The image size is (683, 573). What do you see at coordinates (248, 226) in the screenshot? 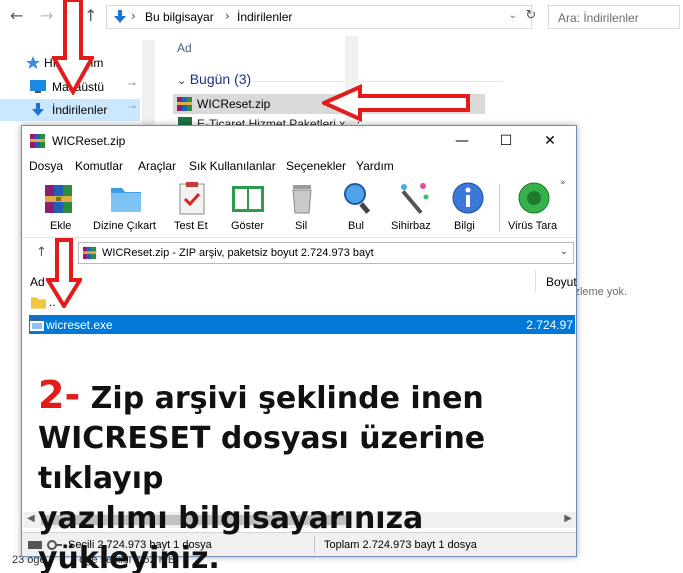
I see `view-label: Göster` at bounding box center [248, 226].